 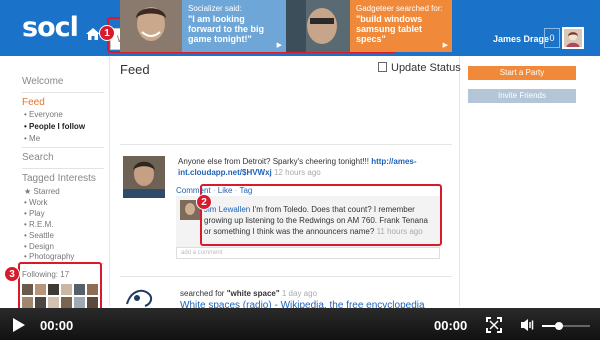 What do you see at coordinates (203, 293) in the screenshot?
I see `post2-prefix: searched for` at bounding box center [203, 293].